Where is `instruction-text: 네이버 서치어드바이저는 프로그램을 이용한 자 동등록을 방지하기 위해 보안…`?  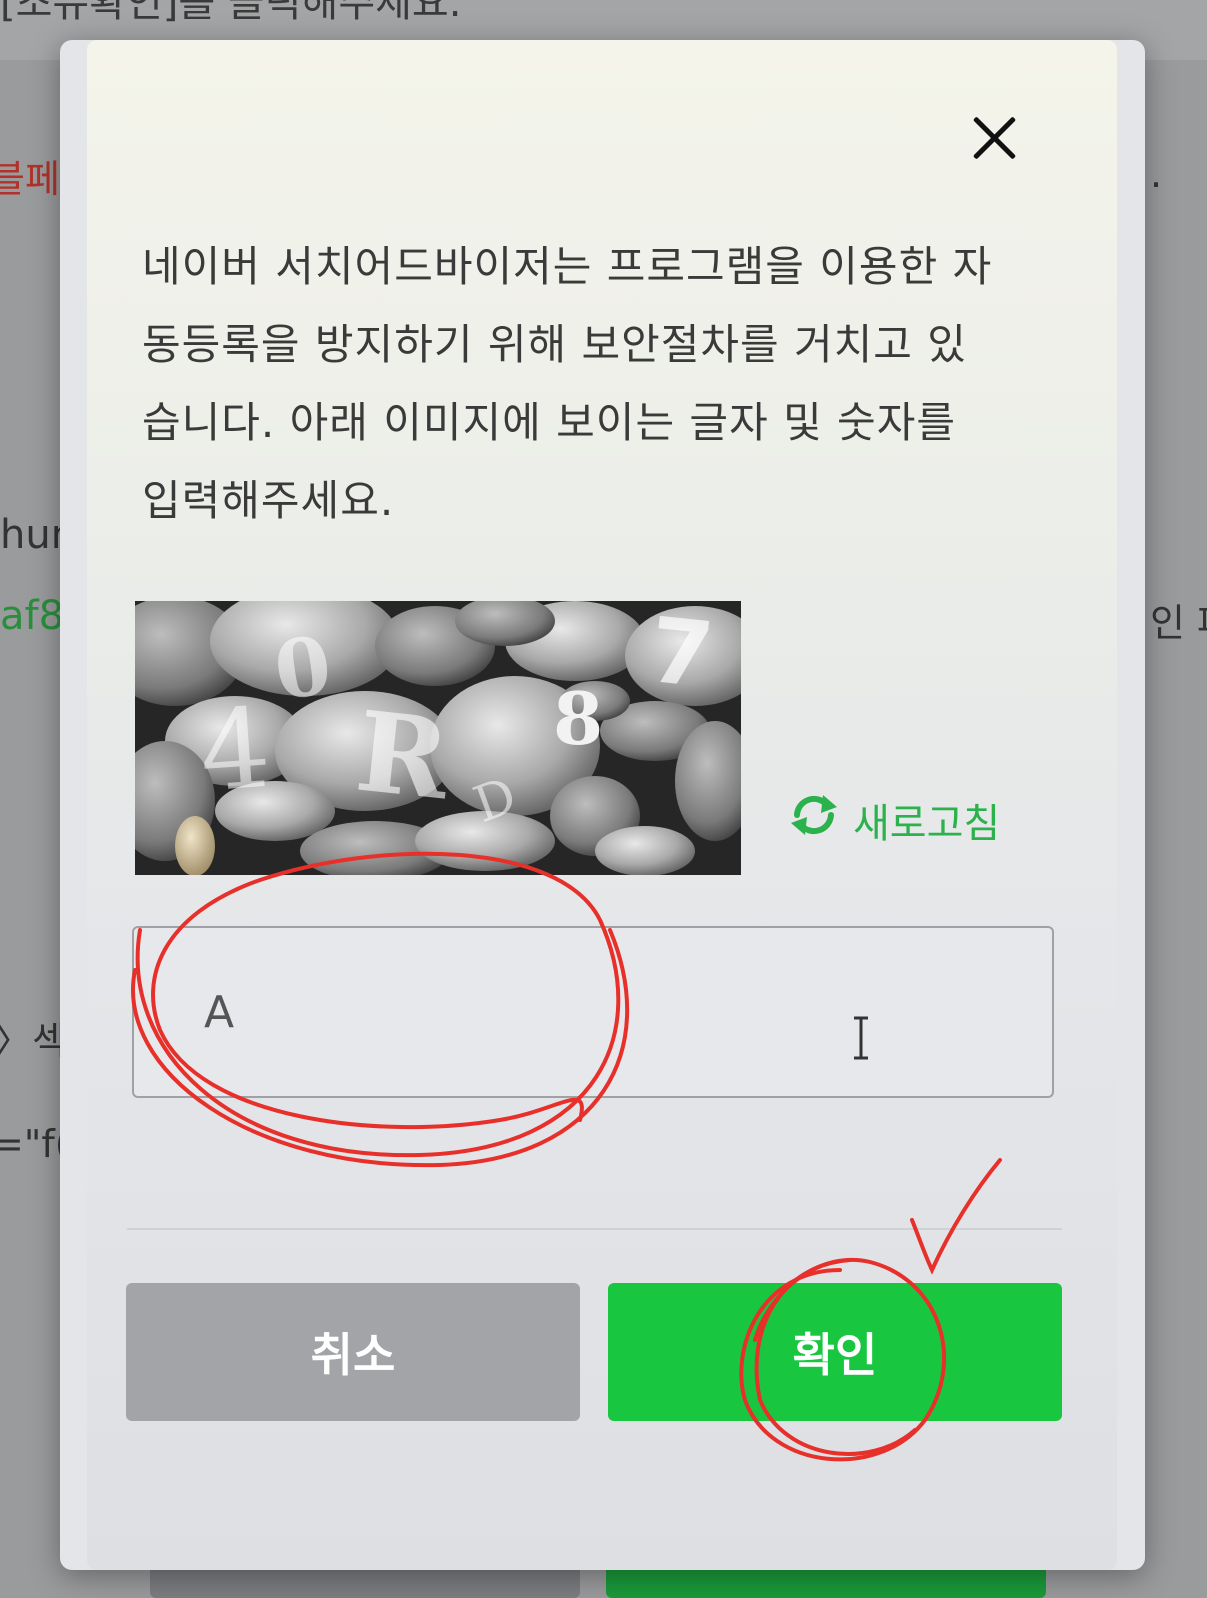
instruction-text: 네이버 서치어드바이저는 프로그램을 이용한 자 동등록을 방지하기 위해 보안… is located at coordinates (597, 384).